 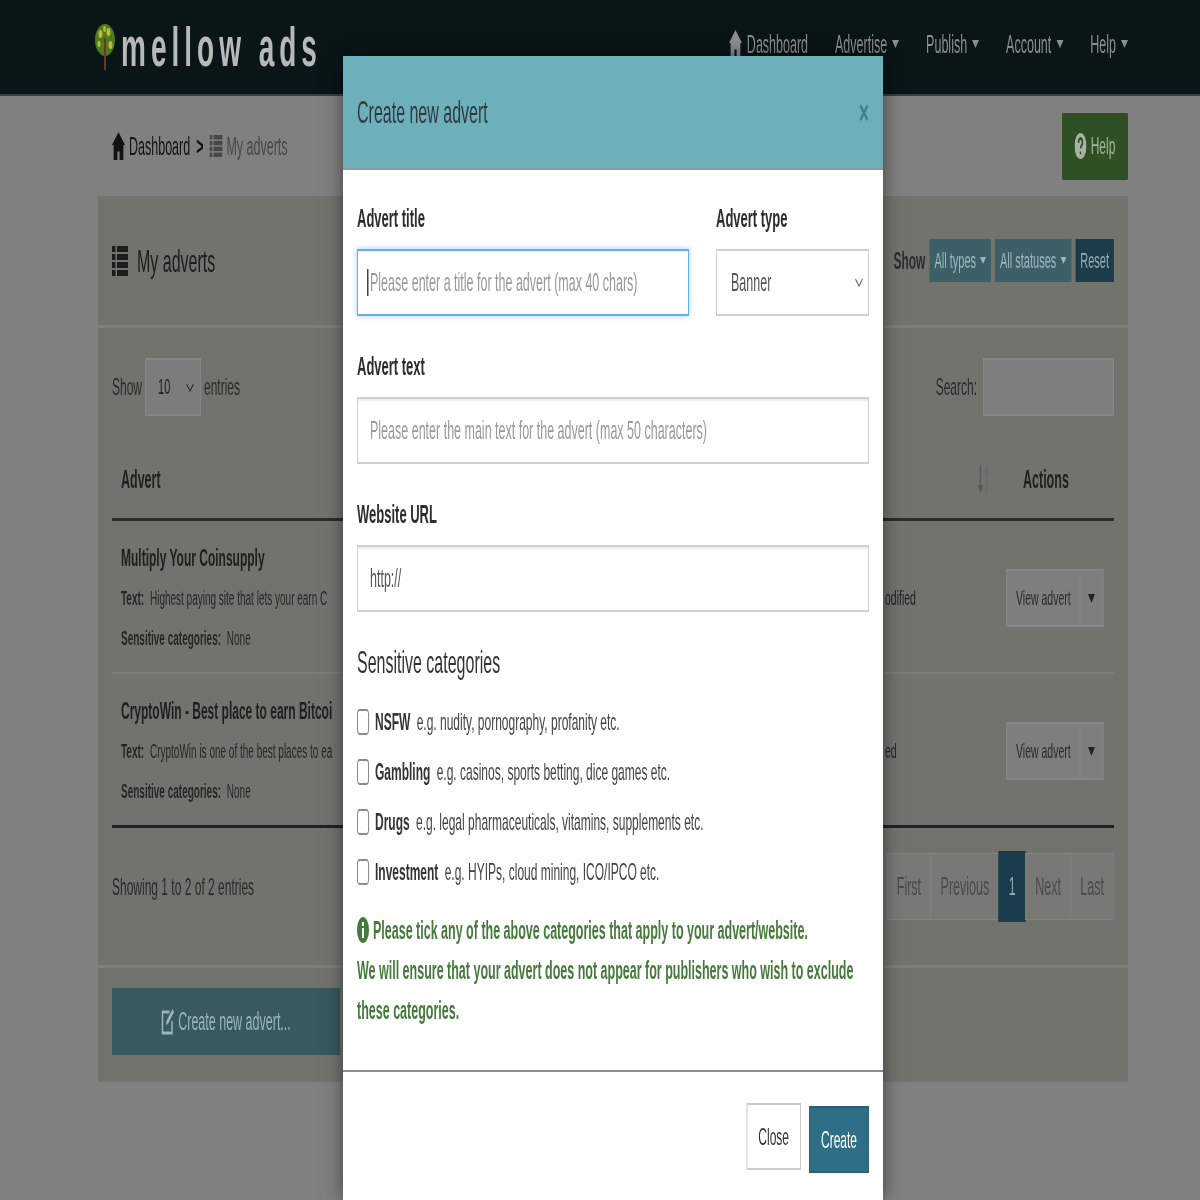 What do you see at coordinates (523, 772) in the screenshot?
I see `category-label: Gambling e.g. casinos, sports betting, dice games etc.` at bounding box center [523, 772].